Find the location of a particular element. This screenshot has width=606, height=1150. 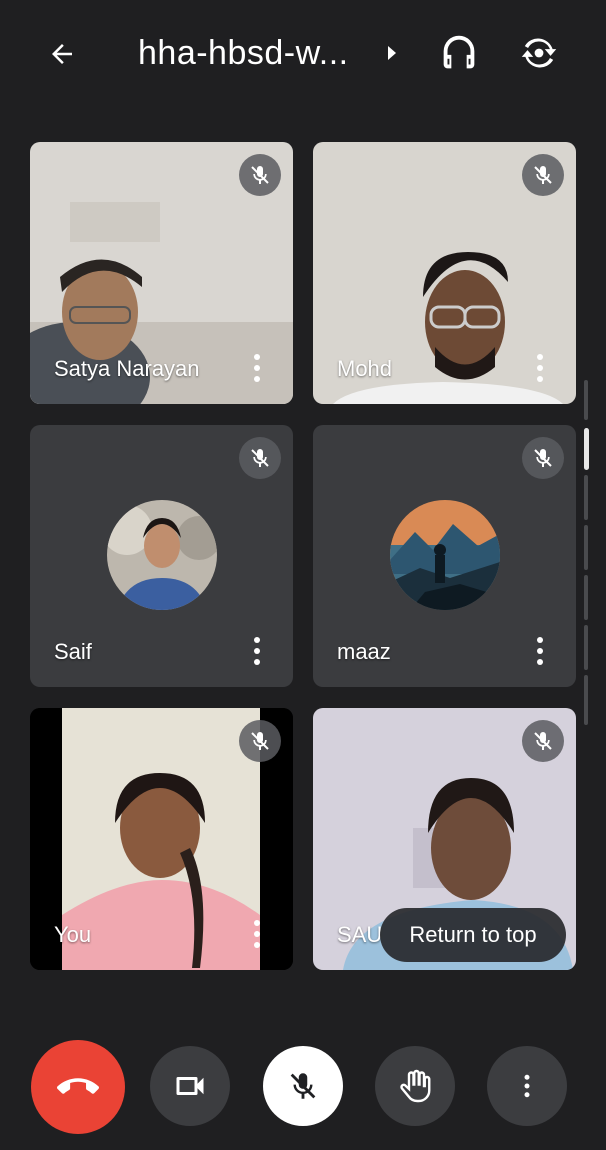

audio-output-button is located at coordinates (459, 53).